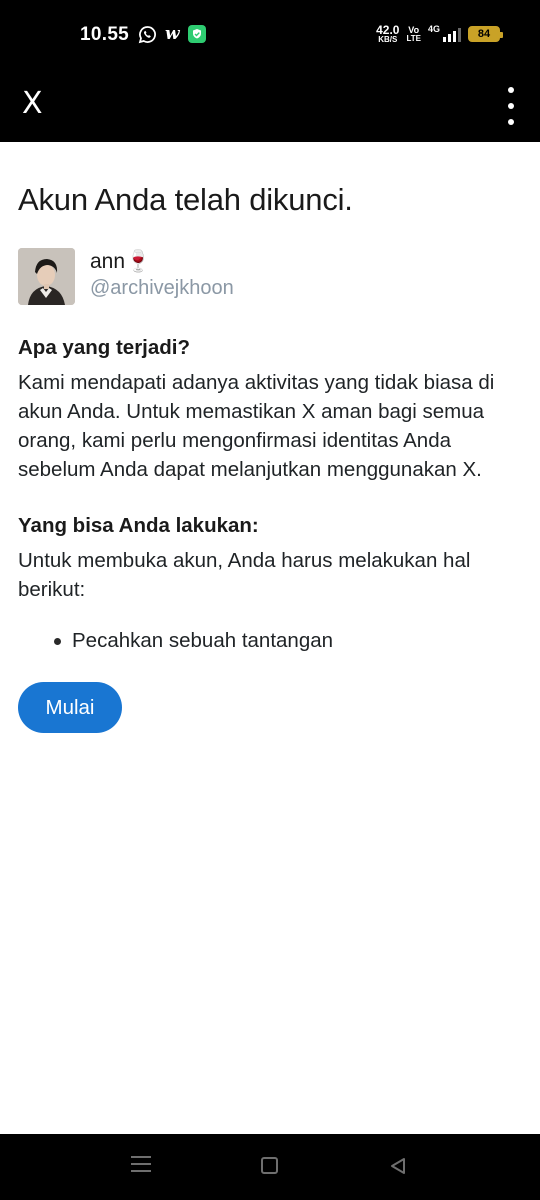 The width and height of the screenshot is (540, 1200). I want to click on avatar, so click(46, 276).